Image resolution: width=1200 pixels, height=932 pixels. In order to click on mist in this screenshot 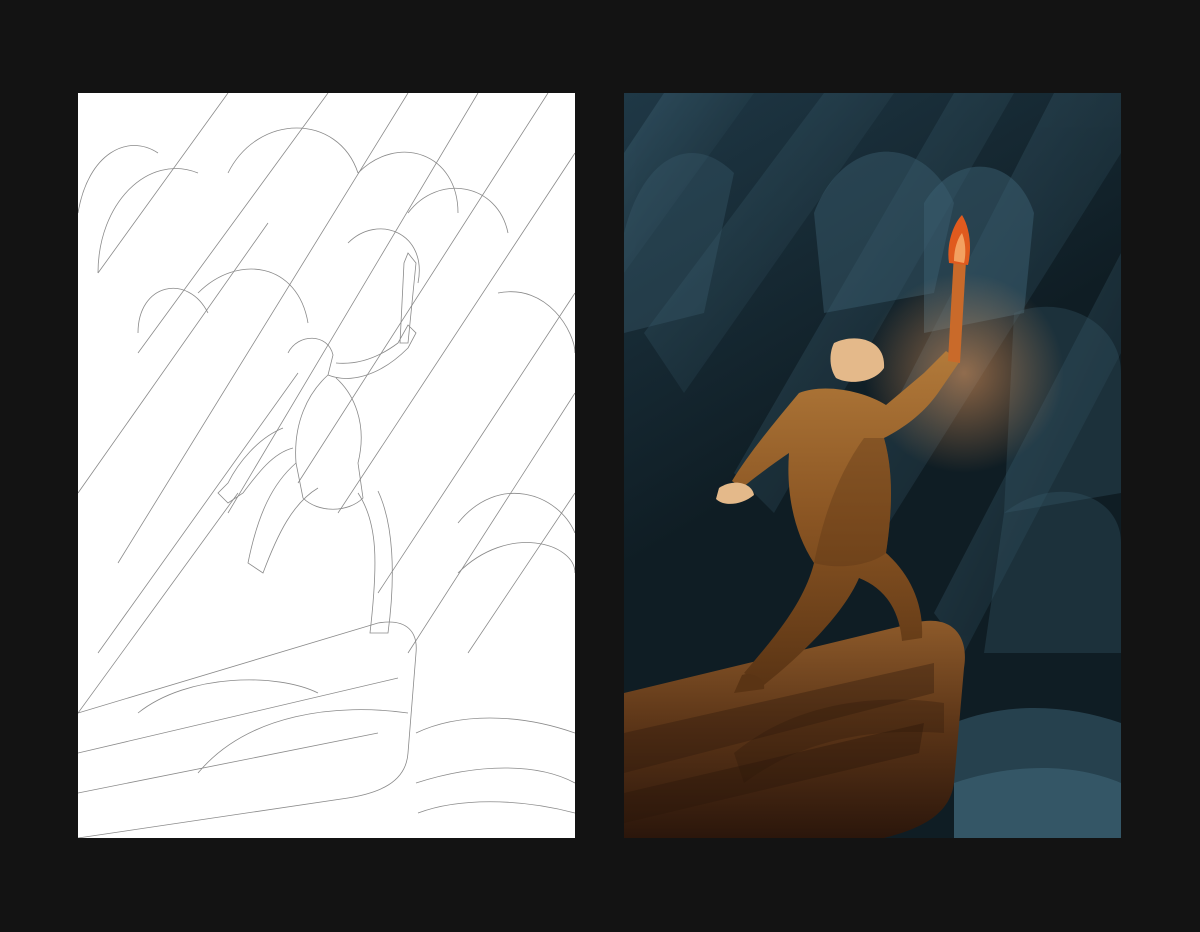, I will do `click(1037, 773)`.